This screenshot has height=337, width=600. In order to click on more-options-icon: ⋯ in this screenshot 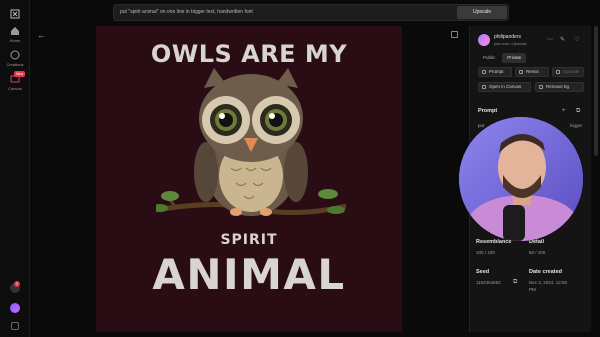, I will do `click(550, 39)`.